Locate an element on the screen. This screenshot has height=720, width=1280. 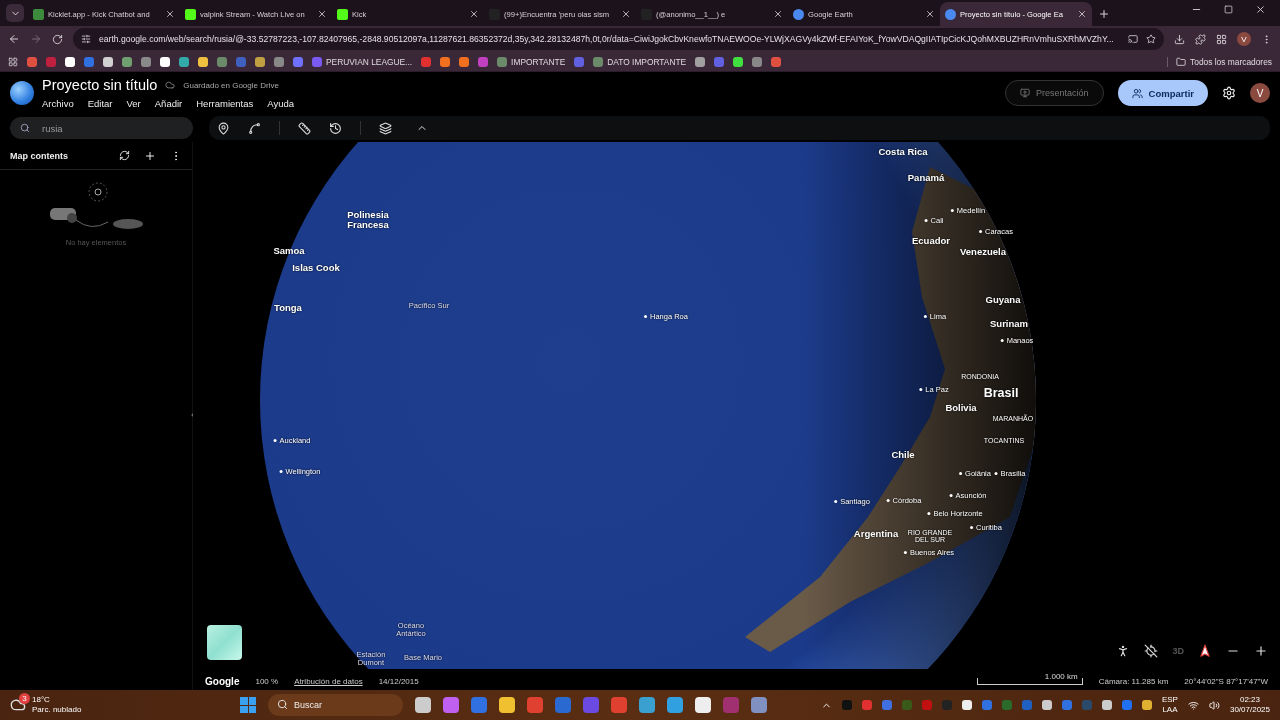
site-settings-icon is located at coordinates (86, 39).